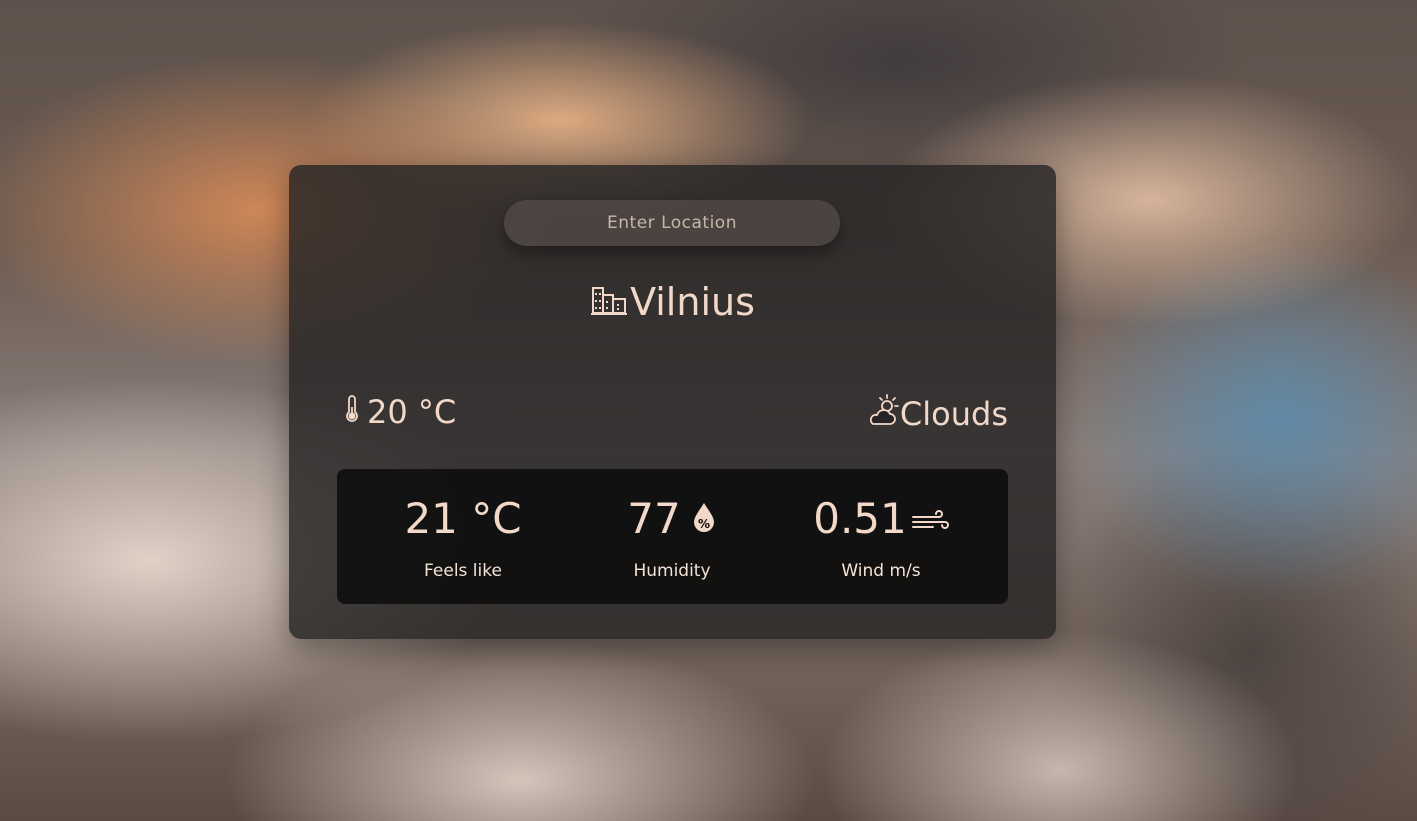 Image resolution: width=1417 pixels, height=821 pixels. What do you see at coordinates (930, 518) in the screenshot?
I see `wind-icon` at bounding box center [930, 518].